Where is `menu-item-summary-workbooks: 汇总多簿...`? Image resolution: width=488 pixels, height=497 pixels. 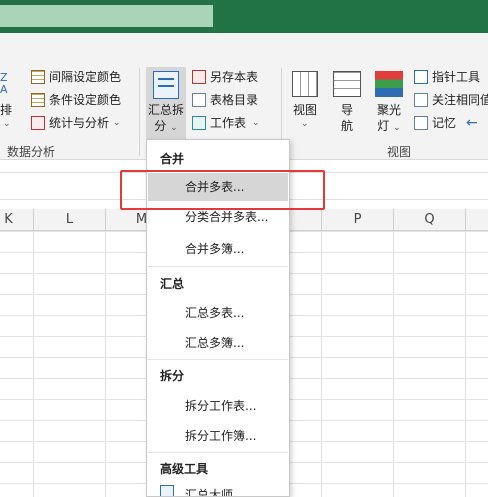 menu-item-summary-workbooks: 汇总多簿... is located at coordinates (218, 343).